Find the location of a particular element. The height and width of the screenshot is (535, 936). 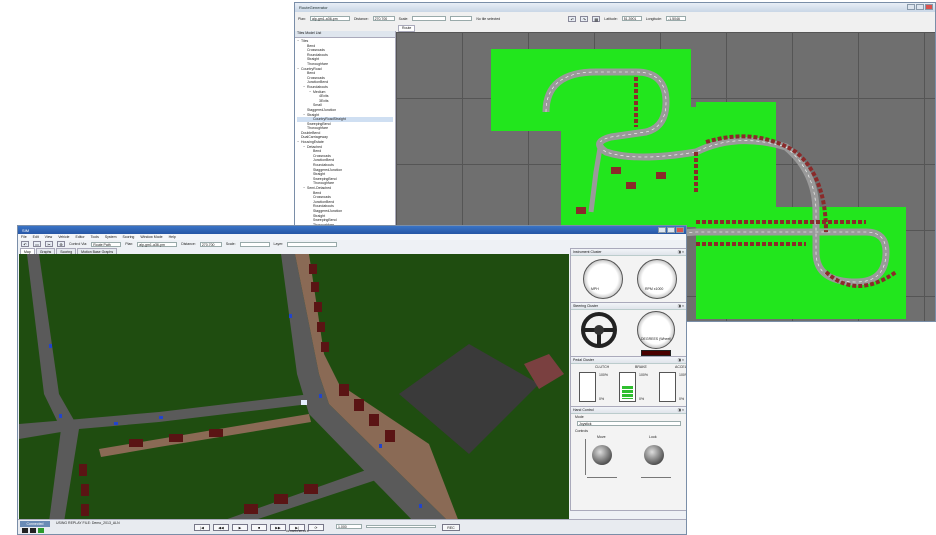

tree-node-label: Crossroads is located at coordinates (316, 50).